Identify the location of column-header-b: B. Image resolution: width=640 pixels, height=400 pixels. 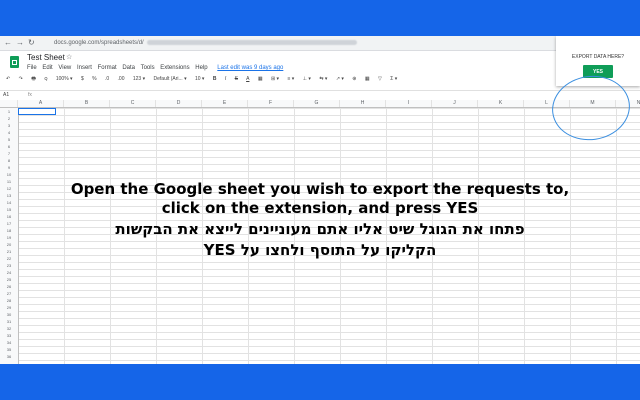
(87, 103).